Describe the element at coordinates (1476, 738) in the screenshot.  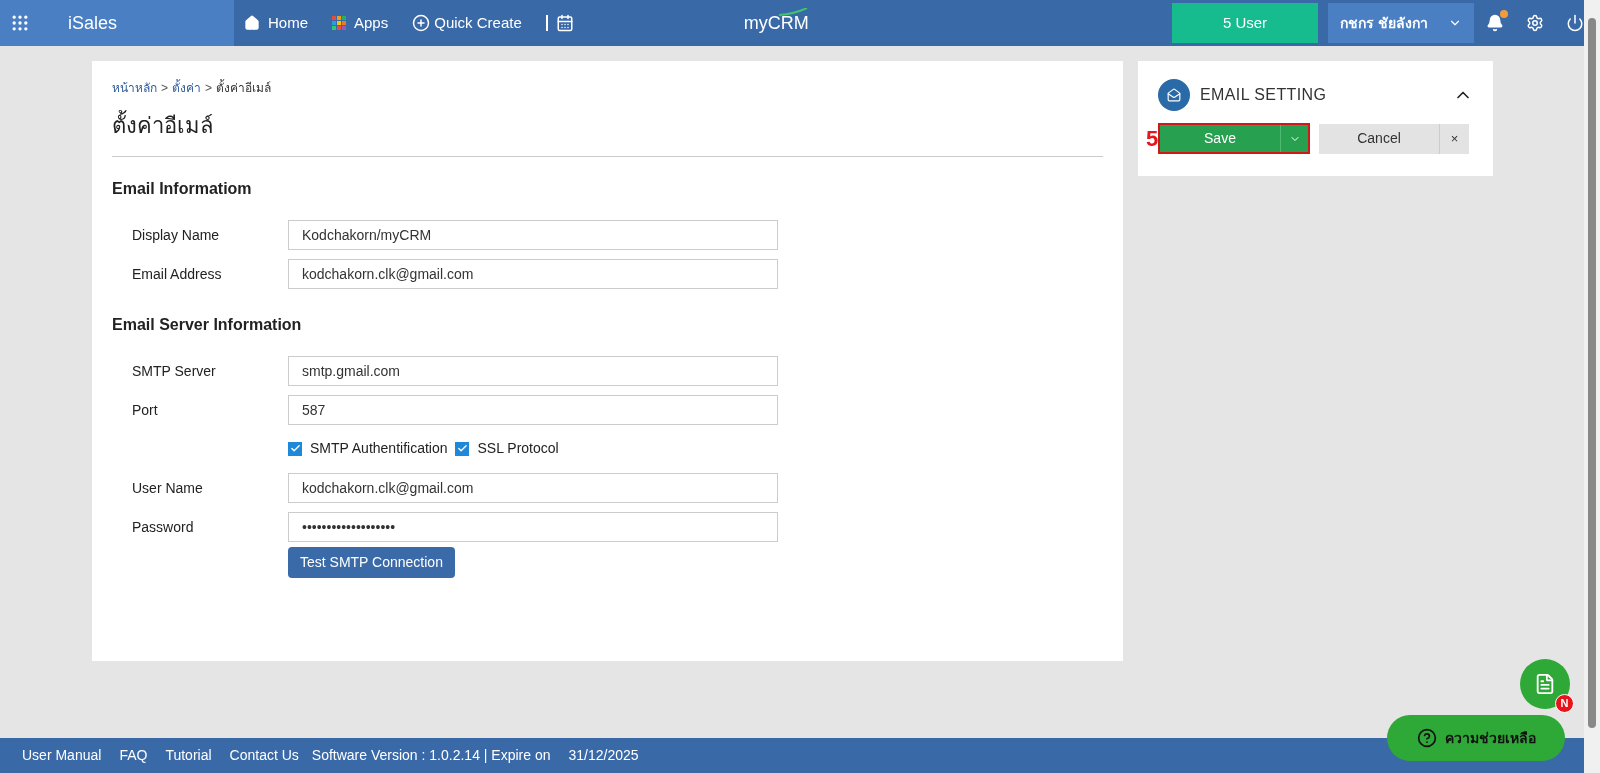
I see `help-button: ความช่วยเหลือ` at that location.